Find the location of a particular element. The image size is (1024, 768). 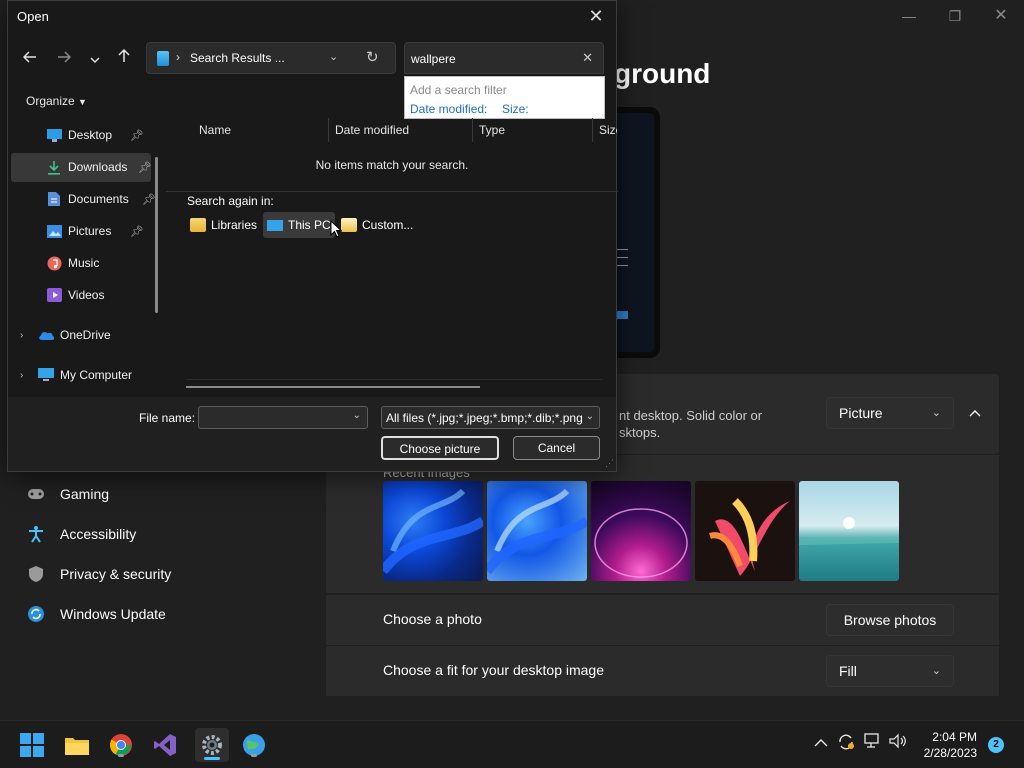

settings-icon is located at coordinates (212, 745).